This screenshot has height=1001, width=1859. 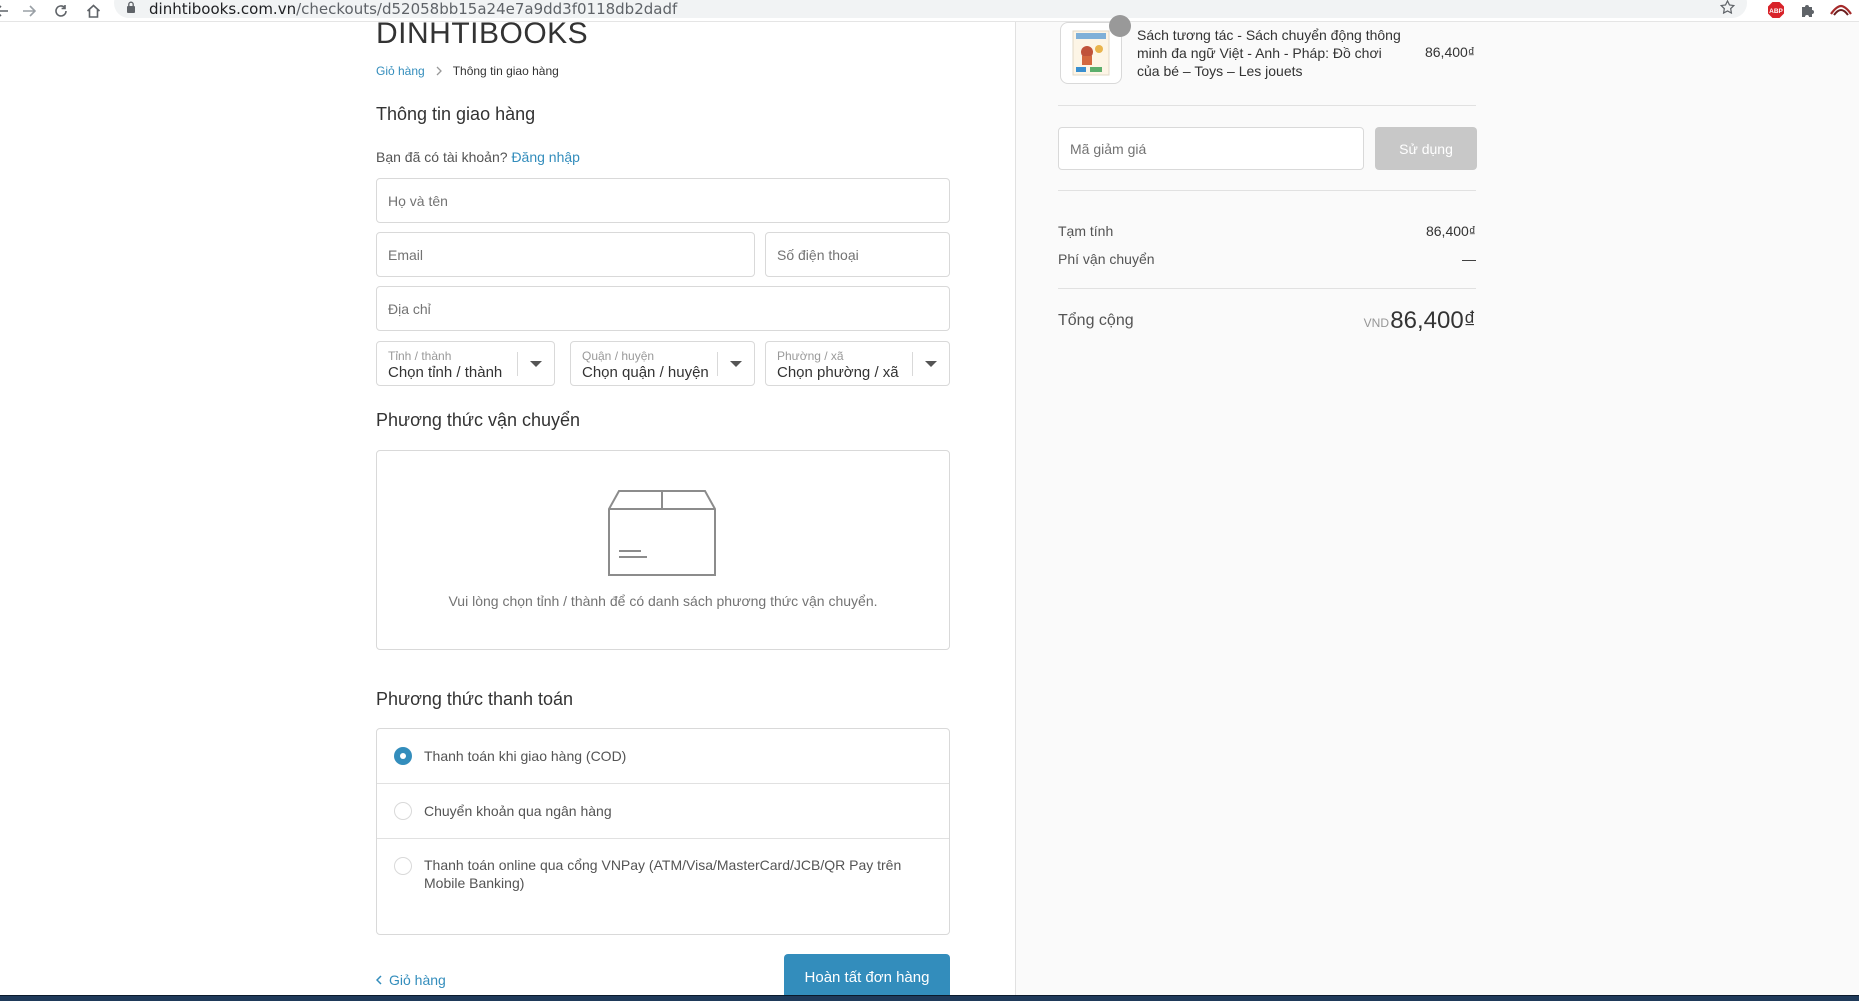 What do you see at coordinates (1376, 323) in the screenshot?
I see `total-currency: VND` at bounding box center [1376, 323].